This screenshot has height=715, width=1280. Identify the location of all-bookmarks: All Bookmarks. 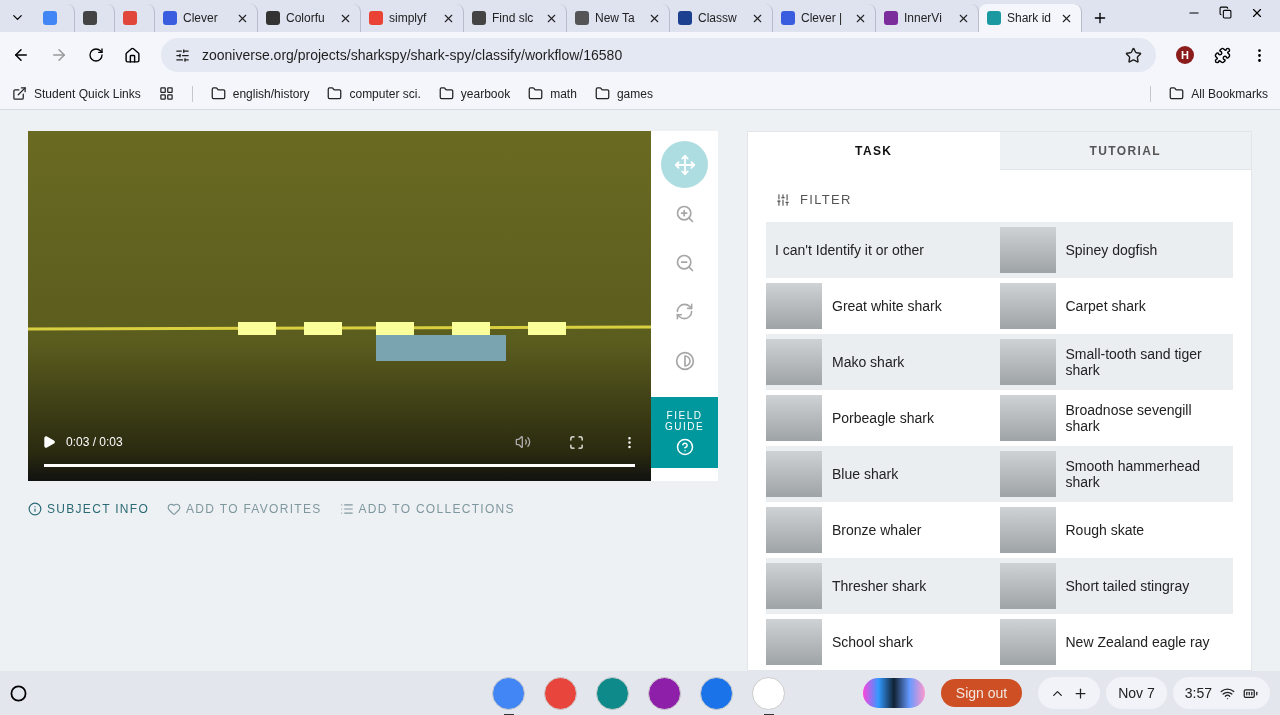
(1218, 93).